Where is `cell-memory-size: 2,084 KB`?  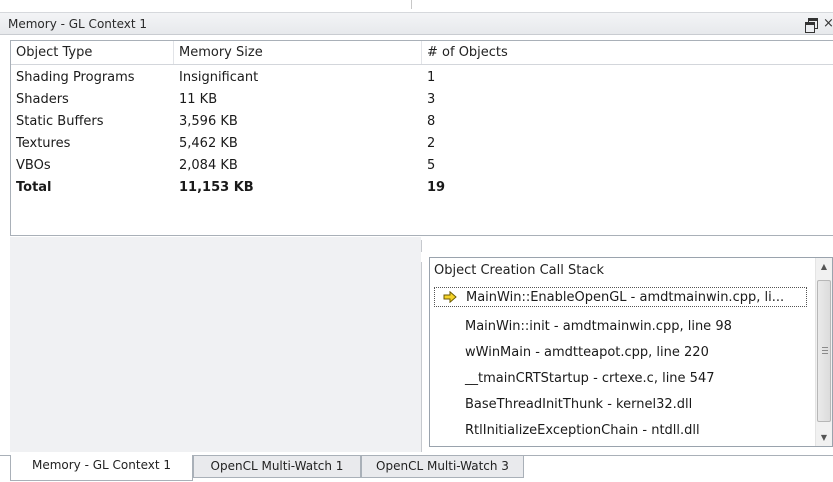 cell-memory-size: 2,084 KB is located at coordinates (208, 165).